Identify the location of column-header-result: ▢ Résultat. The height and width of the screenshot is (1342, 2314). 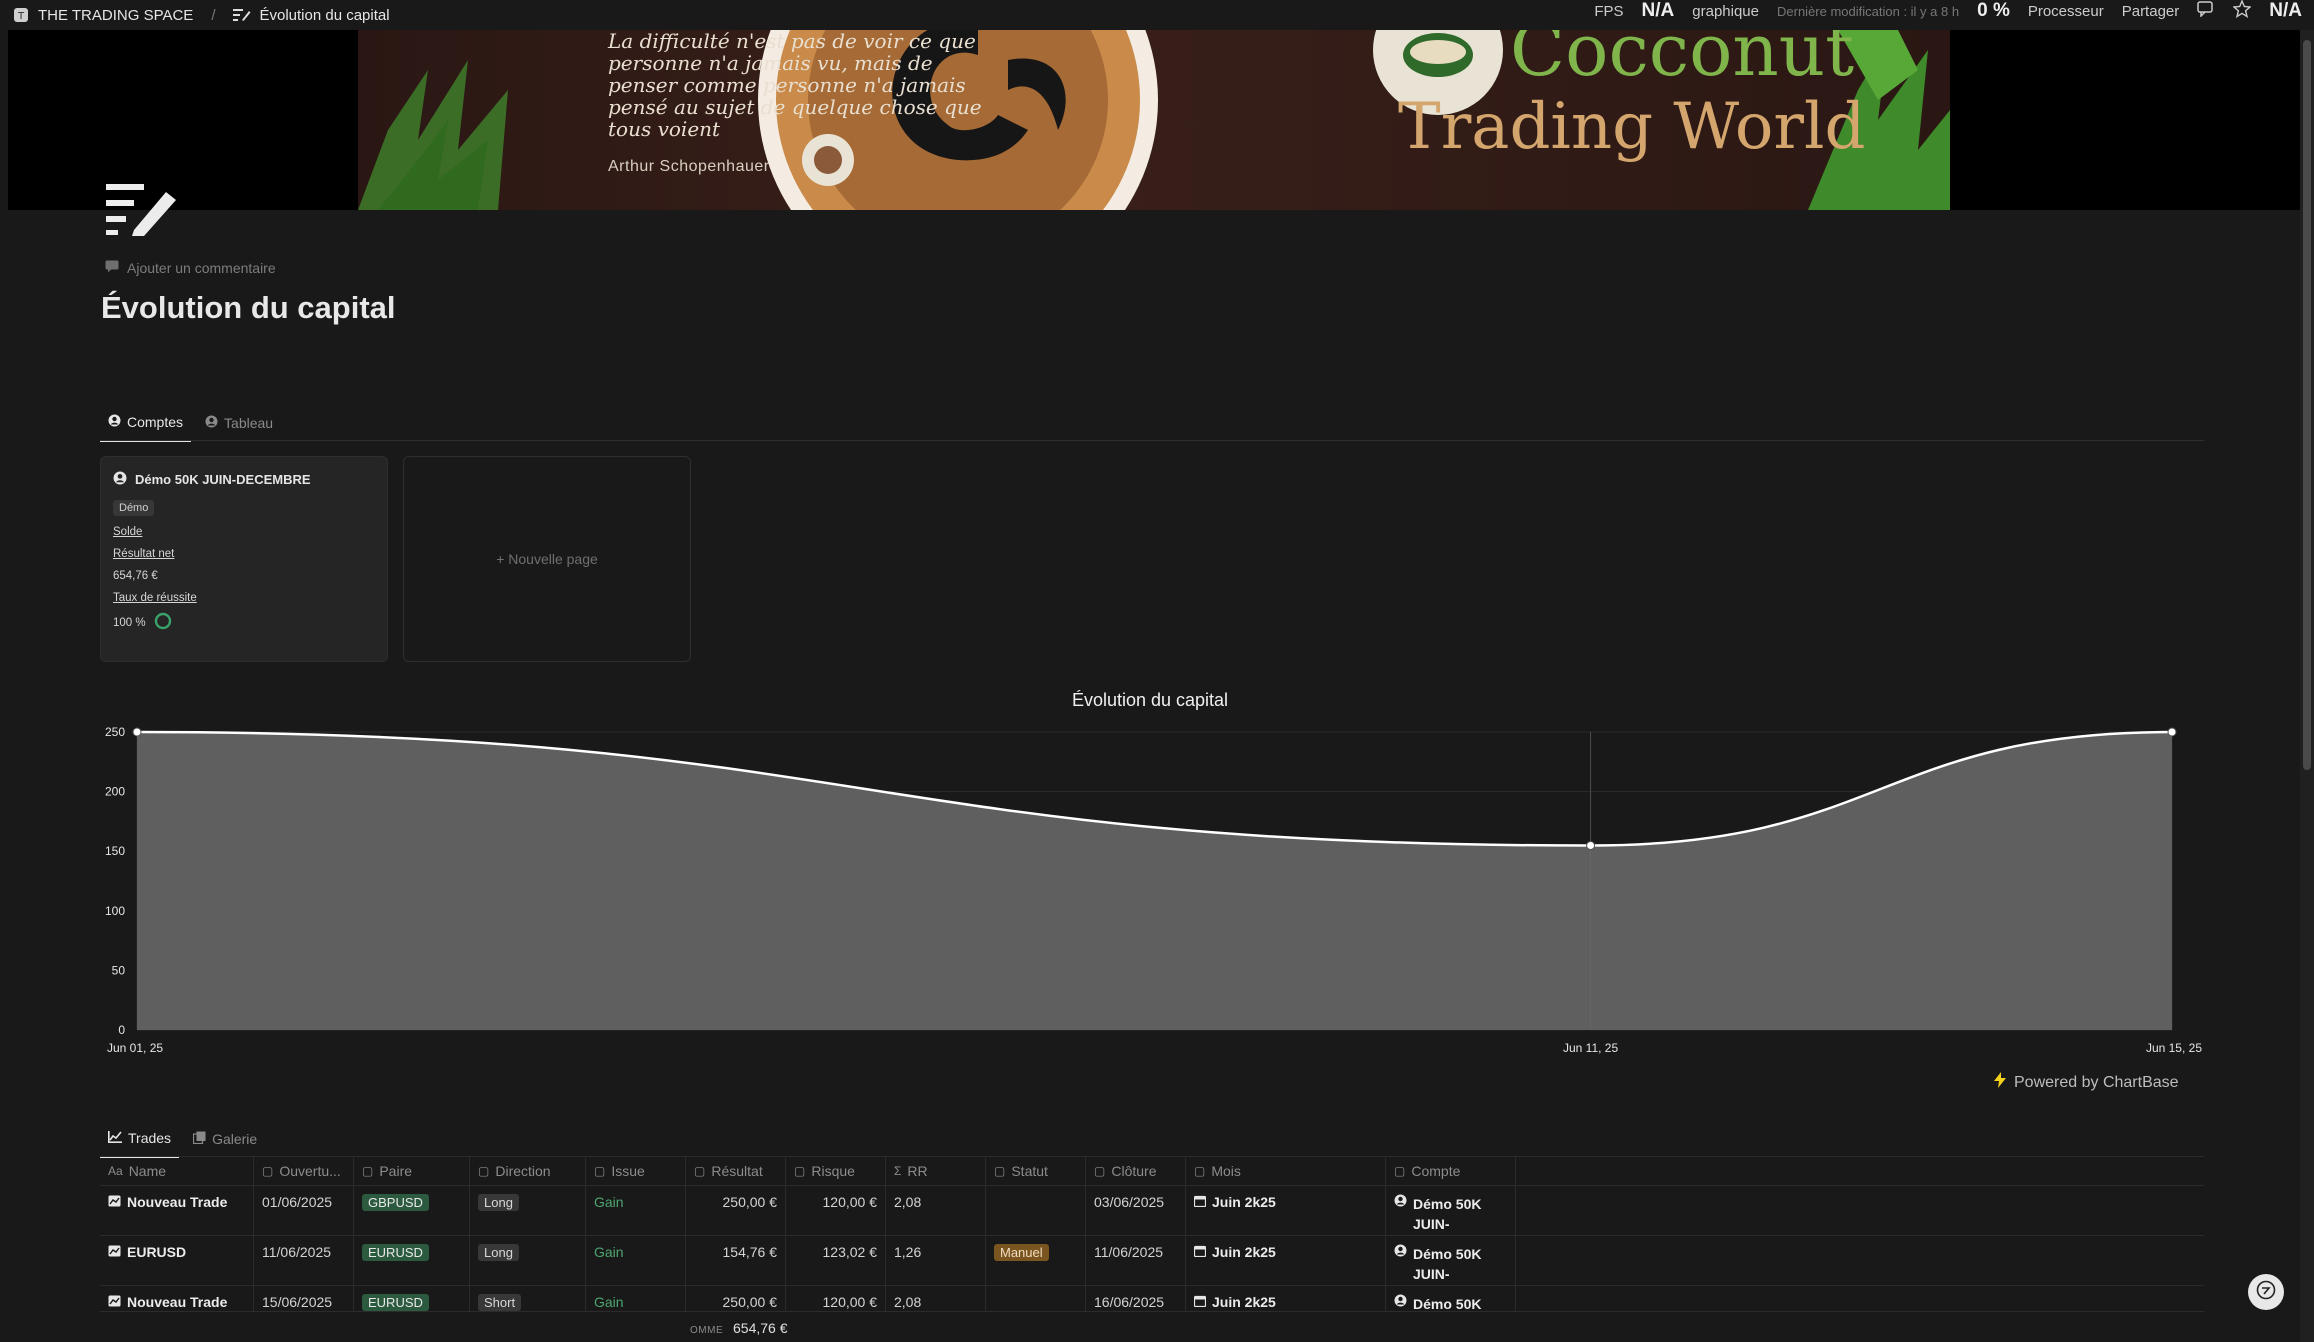
(736, 1171).